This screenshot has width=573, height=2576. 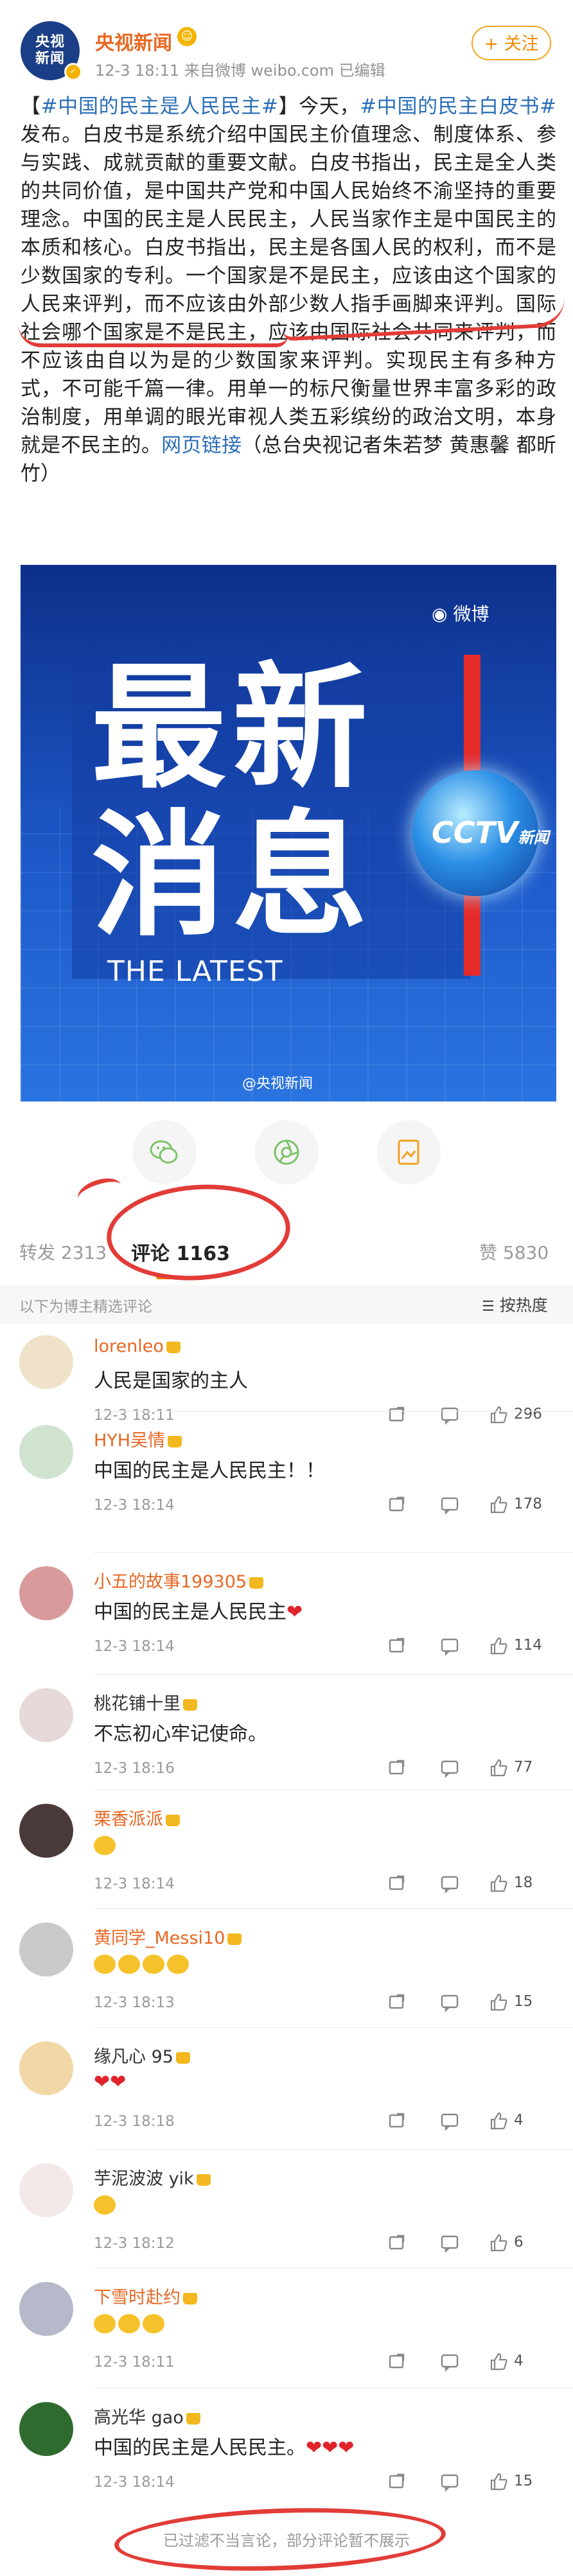 I want to click on like-count: 114, so click(x=528, y=1646).